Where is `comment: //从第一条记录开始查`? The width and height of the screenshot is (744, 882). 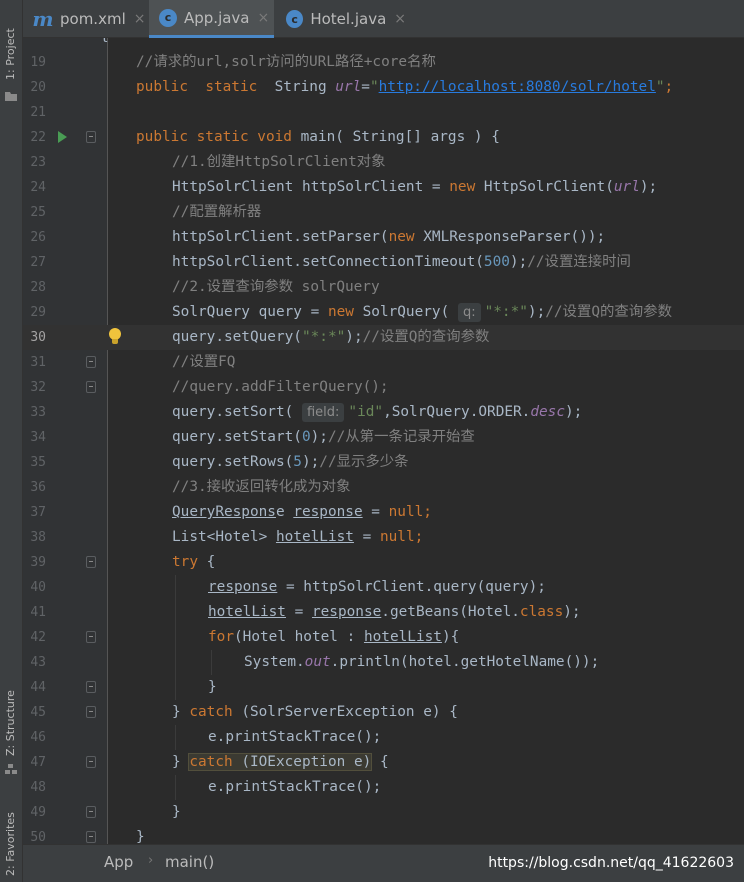 comment: //从第一条记录开始查 is located at coordinates (401, 437).